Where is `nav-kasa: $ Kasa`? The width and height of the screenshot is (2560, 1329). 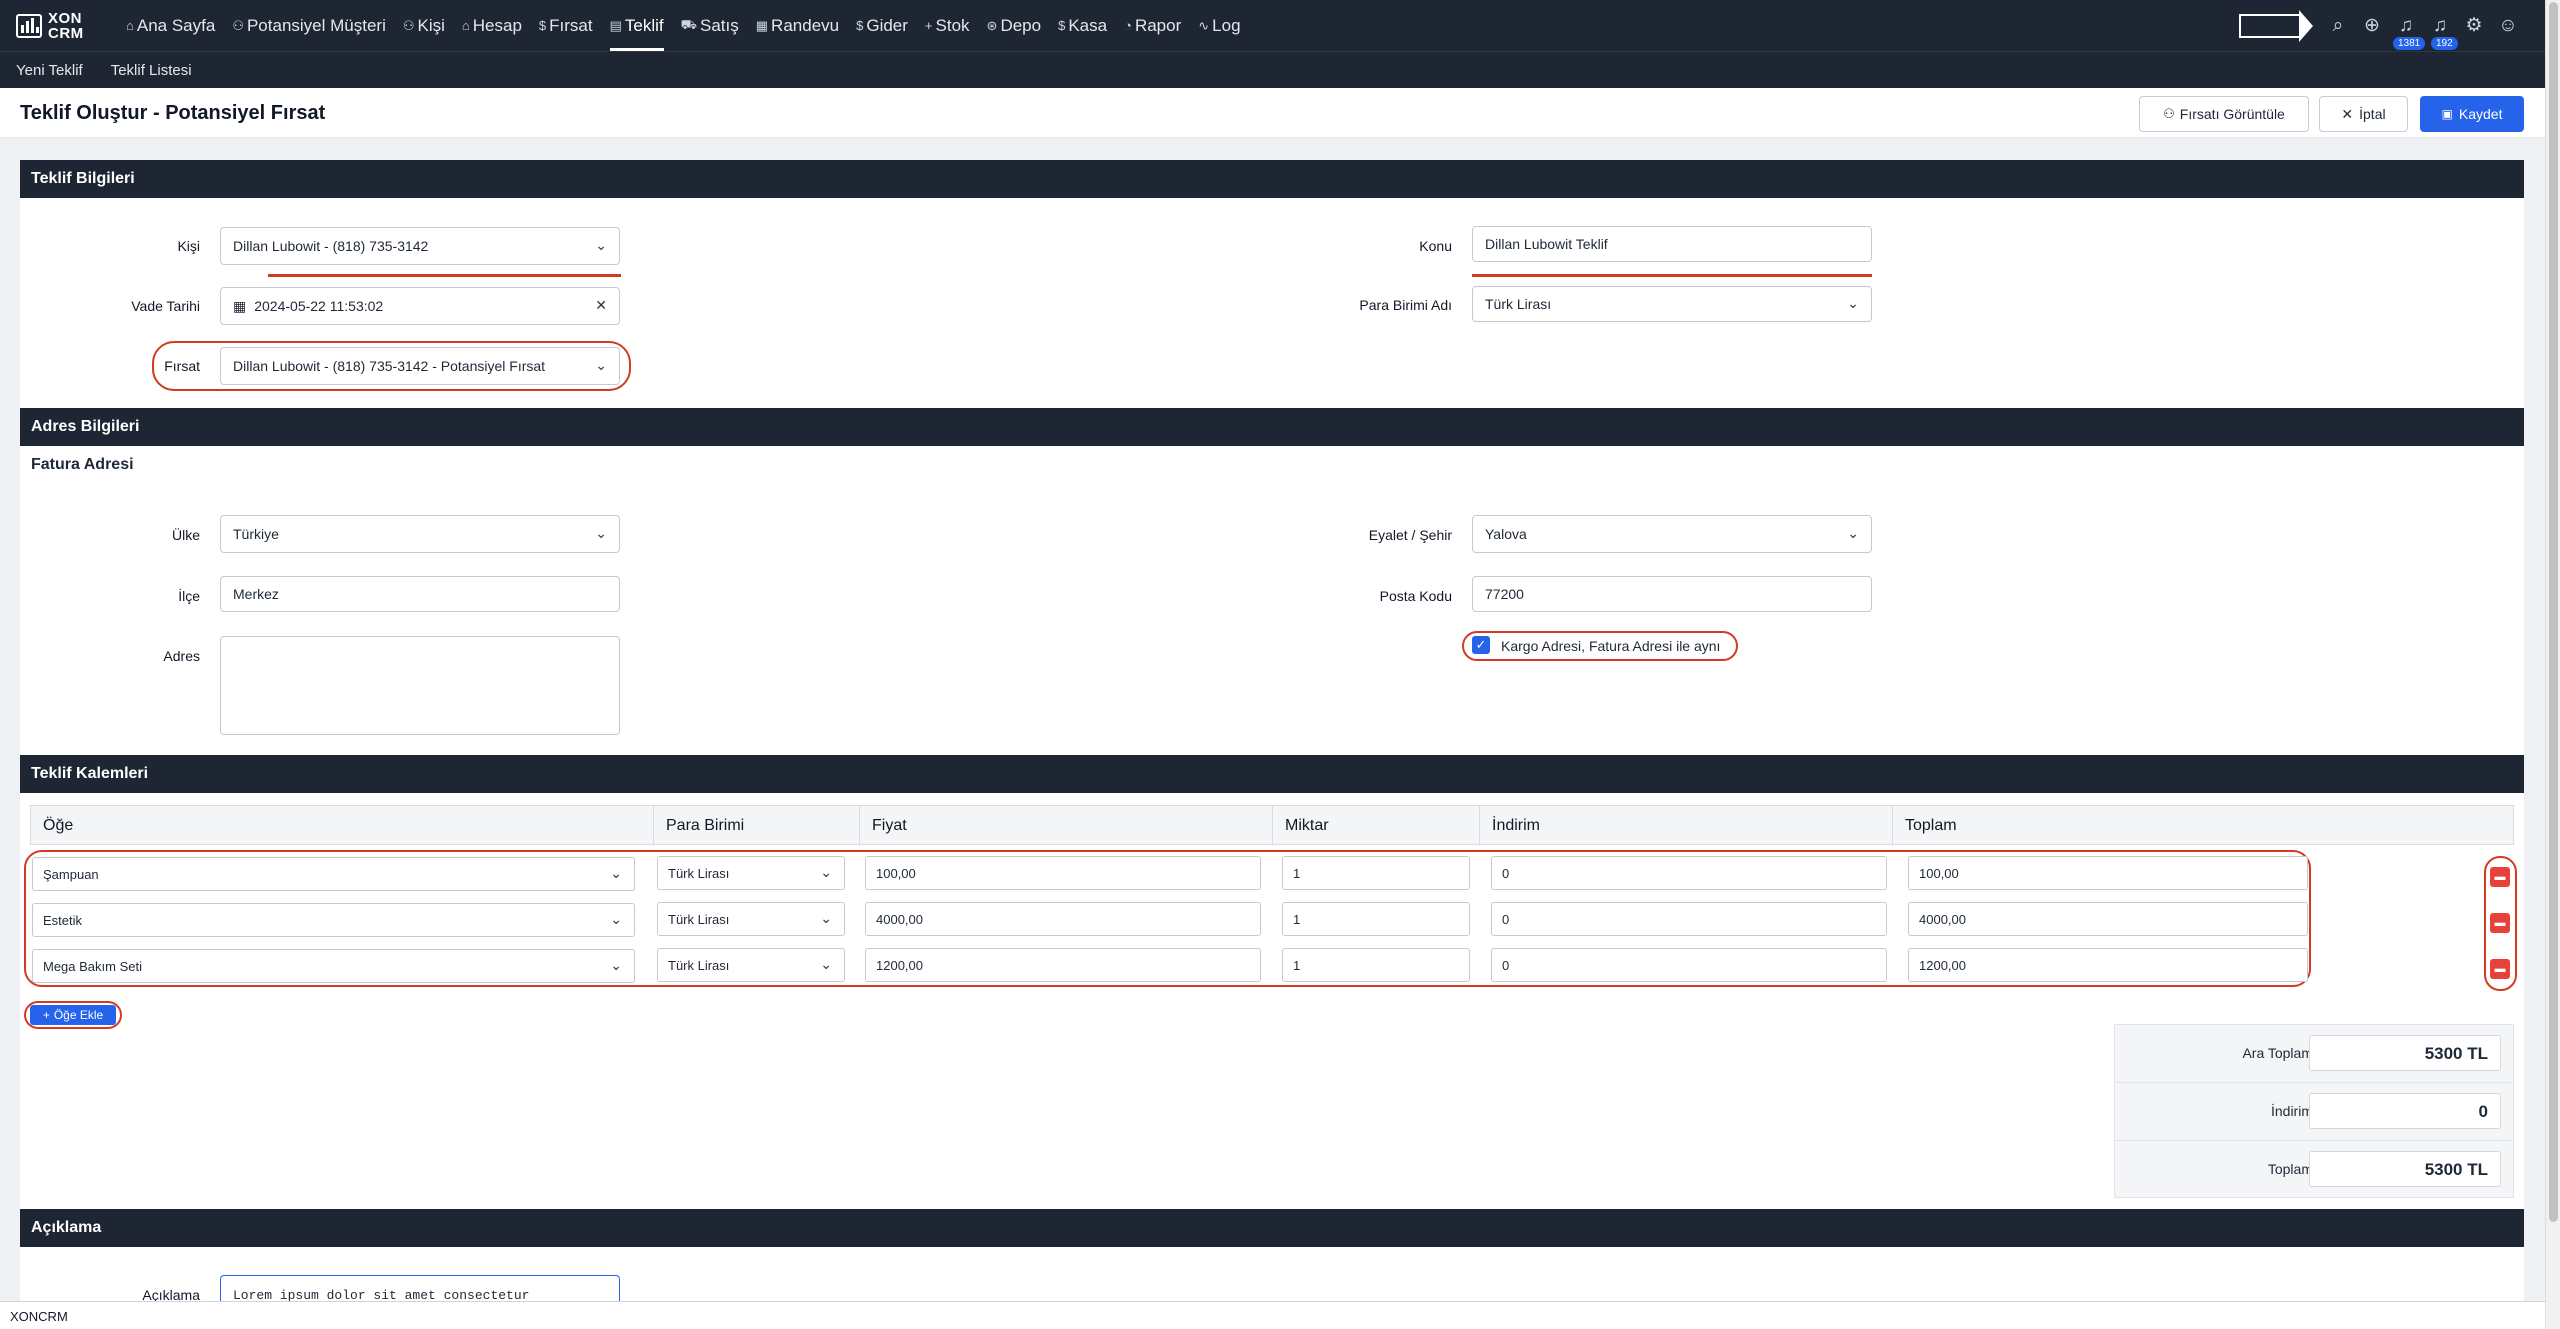 nav-kasa: $ Kasa is located at coordinates (1082, 25).